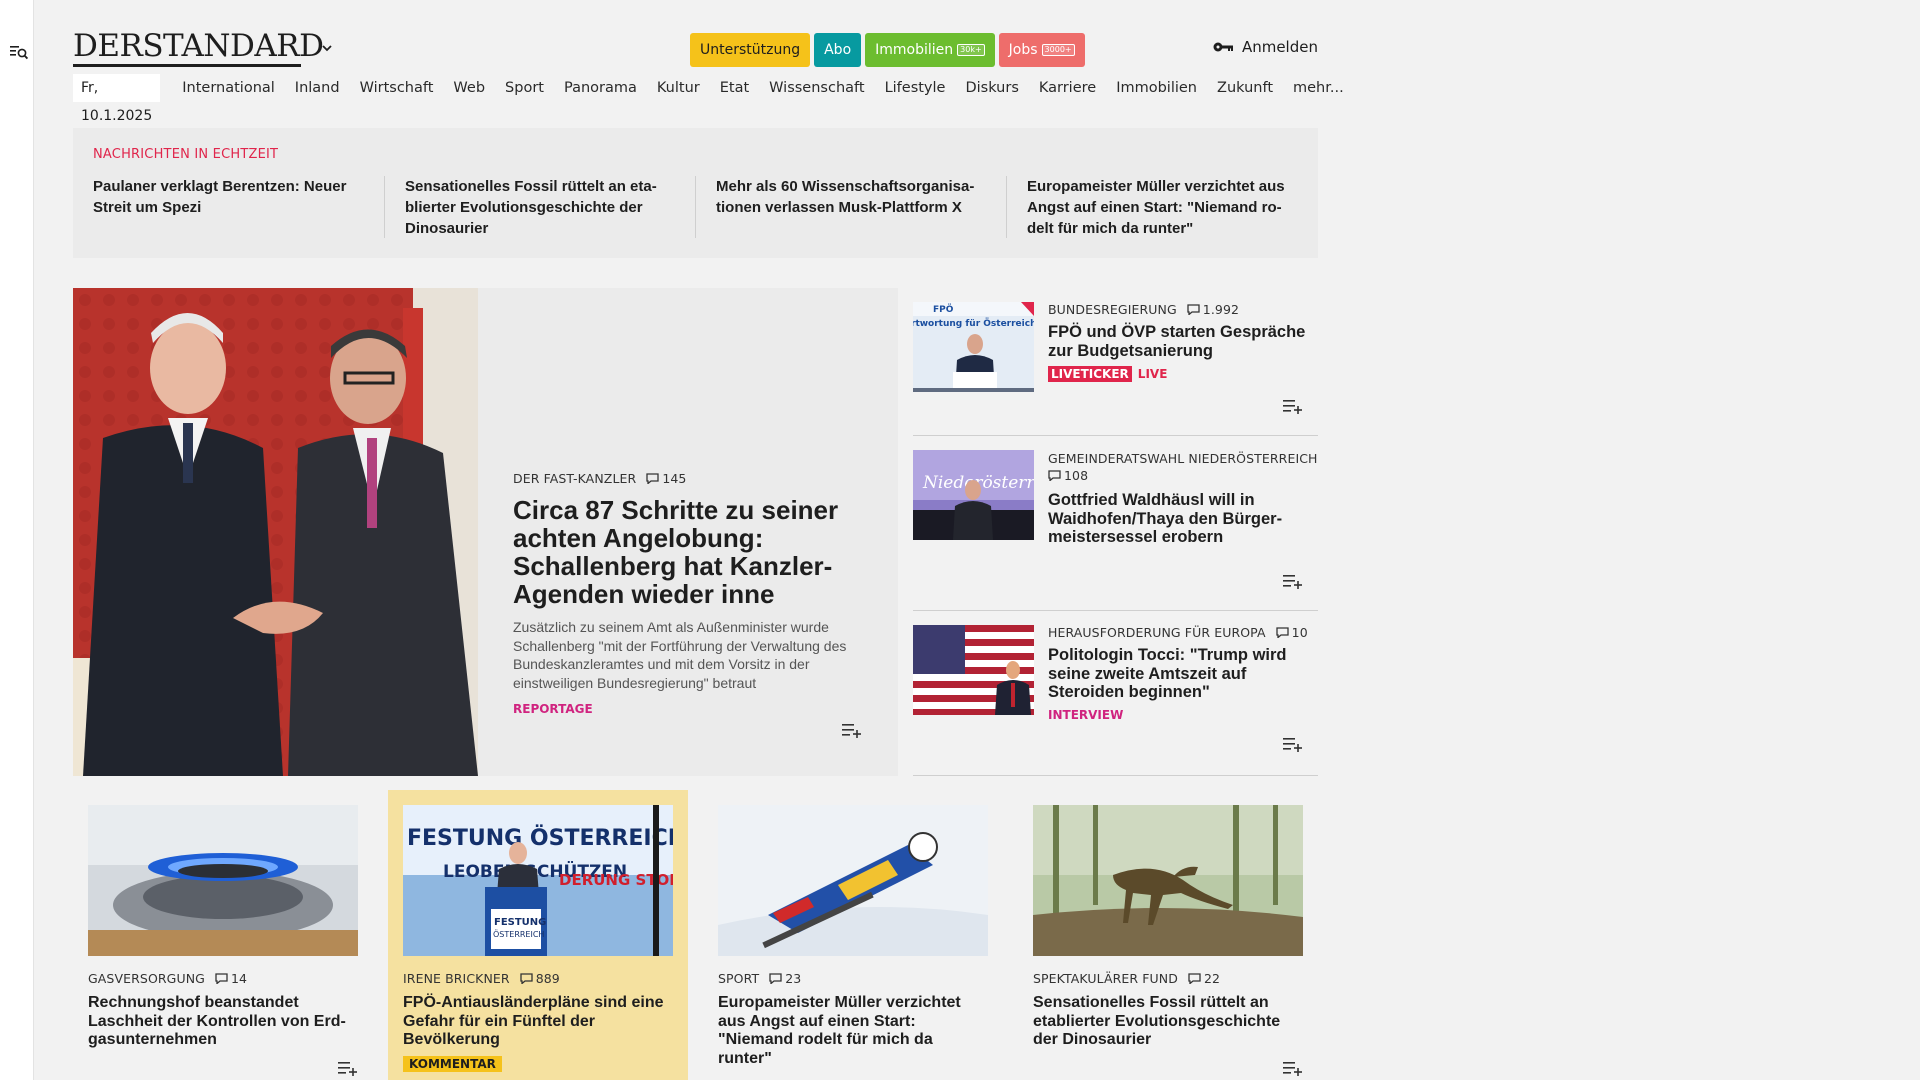 The height and width of the screenshot is (1080, 1920). What do you see at coordinates (1183, 458) in the screenshot?
I see `side-kicker-label: GEMEINDERATSWAHL NIEDERÖSTERREICH` at bounding box center [1183, 458].